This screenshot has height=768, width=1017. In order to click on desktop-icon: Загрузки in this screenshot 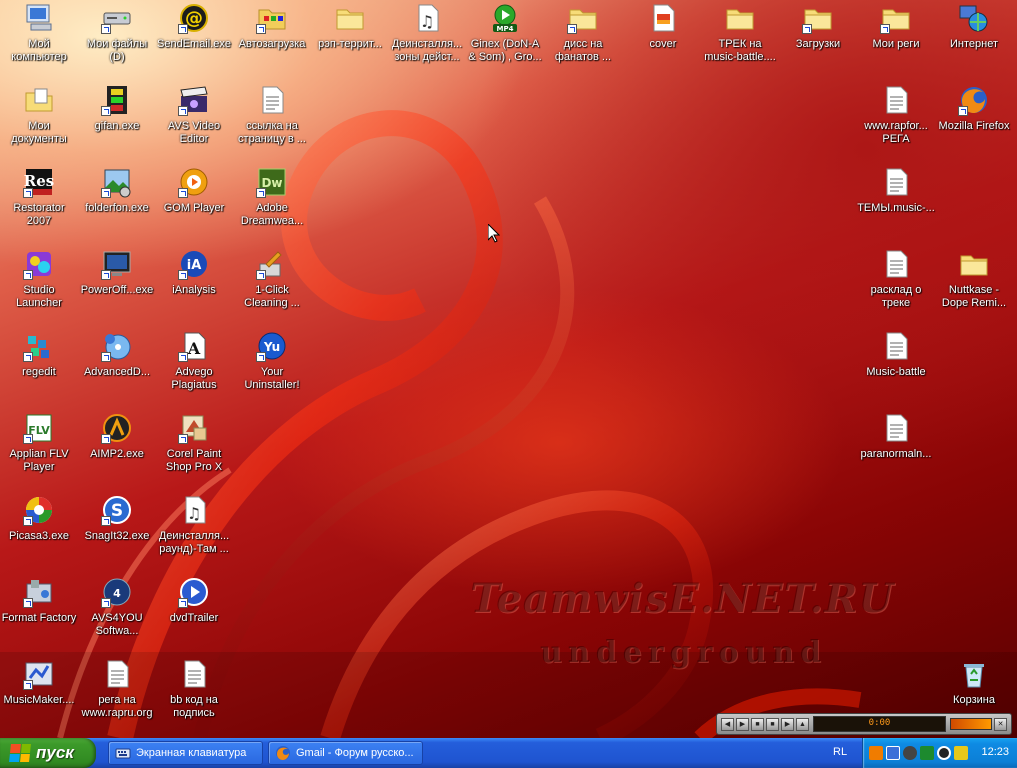, I will do `click(818, 40)`.